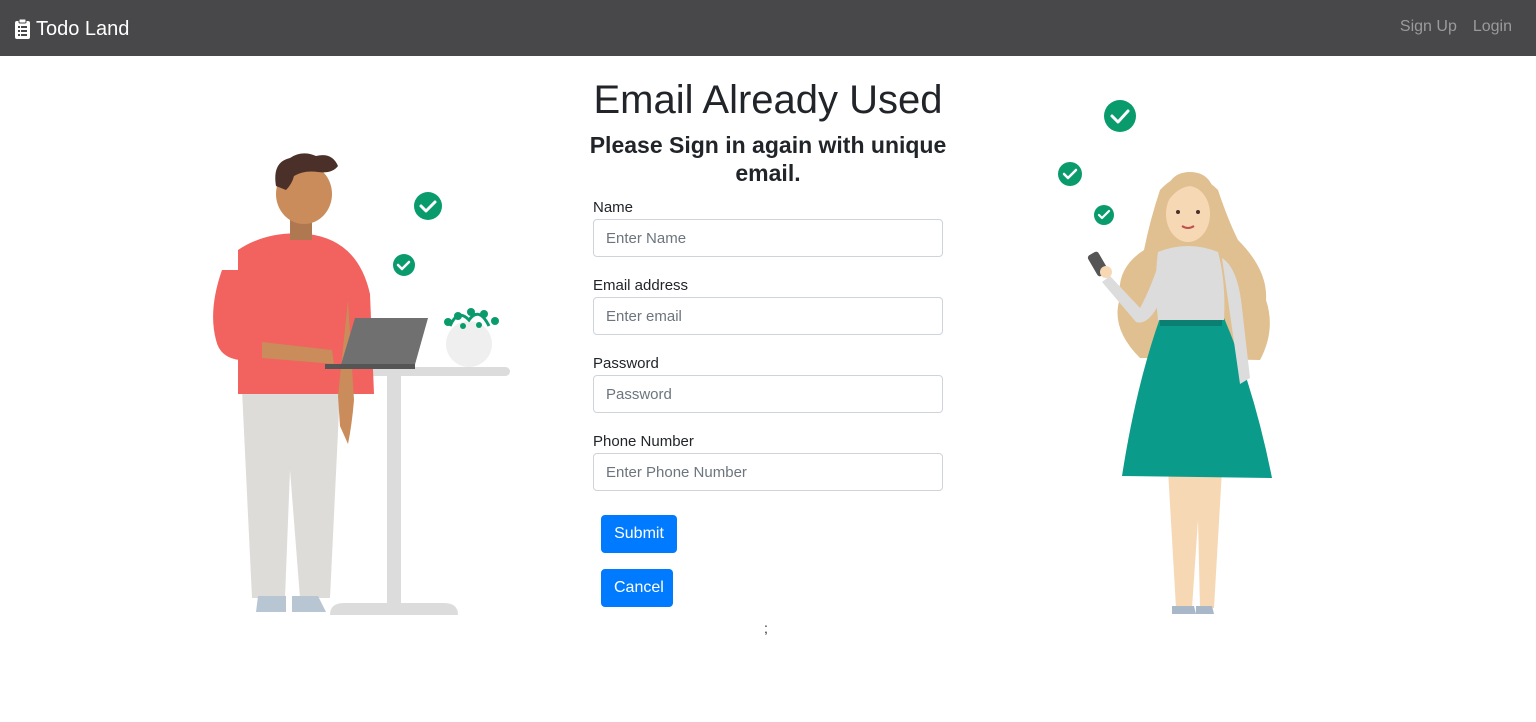  I want to click on email-input, so click(768, 316).